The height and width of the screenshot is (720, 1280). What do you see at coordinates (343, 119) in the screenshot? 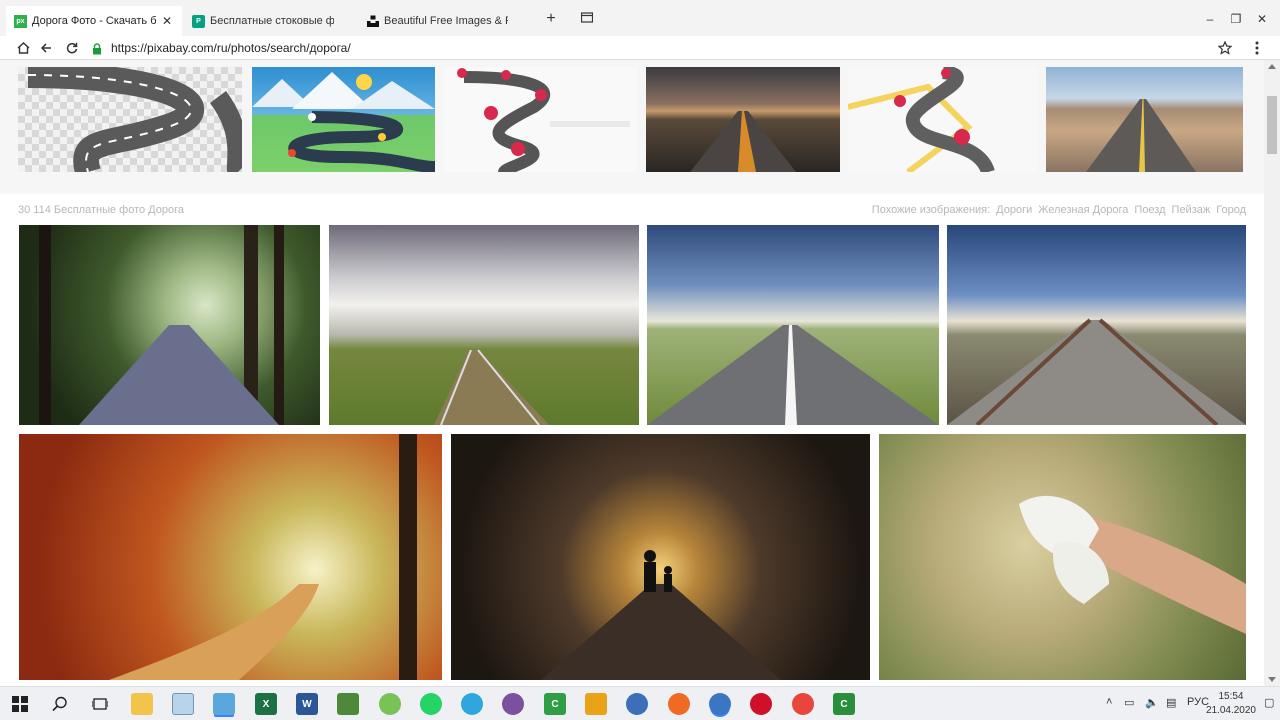
I see `roadmap-illustration-thumbnail` at bounding box center [343, 119].